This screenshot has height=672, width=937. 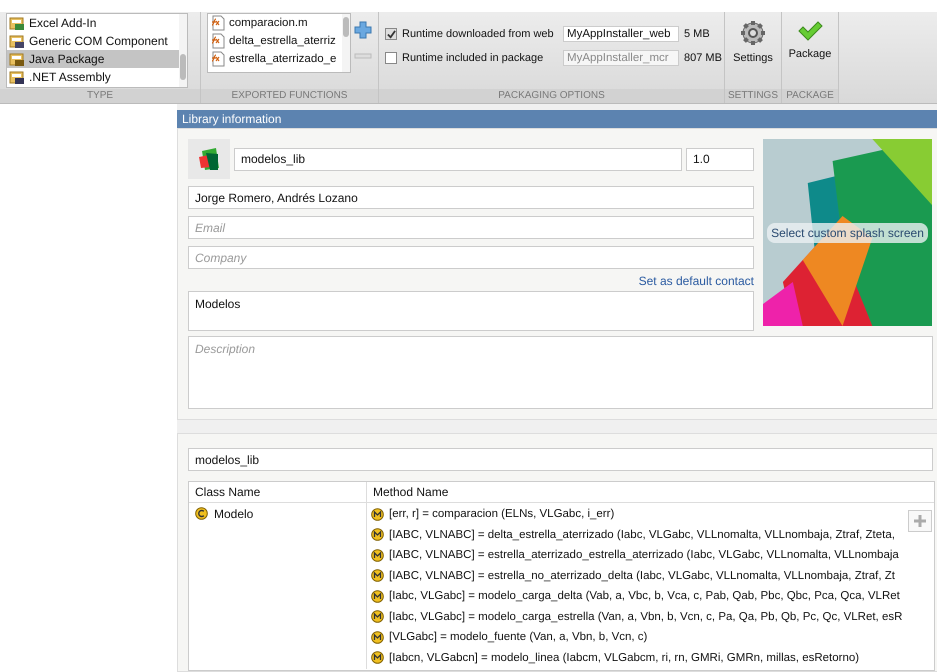 What do you see at coordinates (201, 513) in the screenshot?
I see `class-icon` at bounding box center [201, 513].